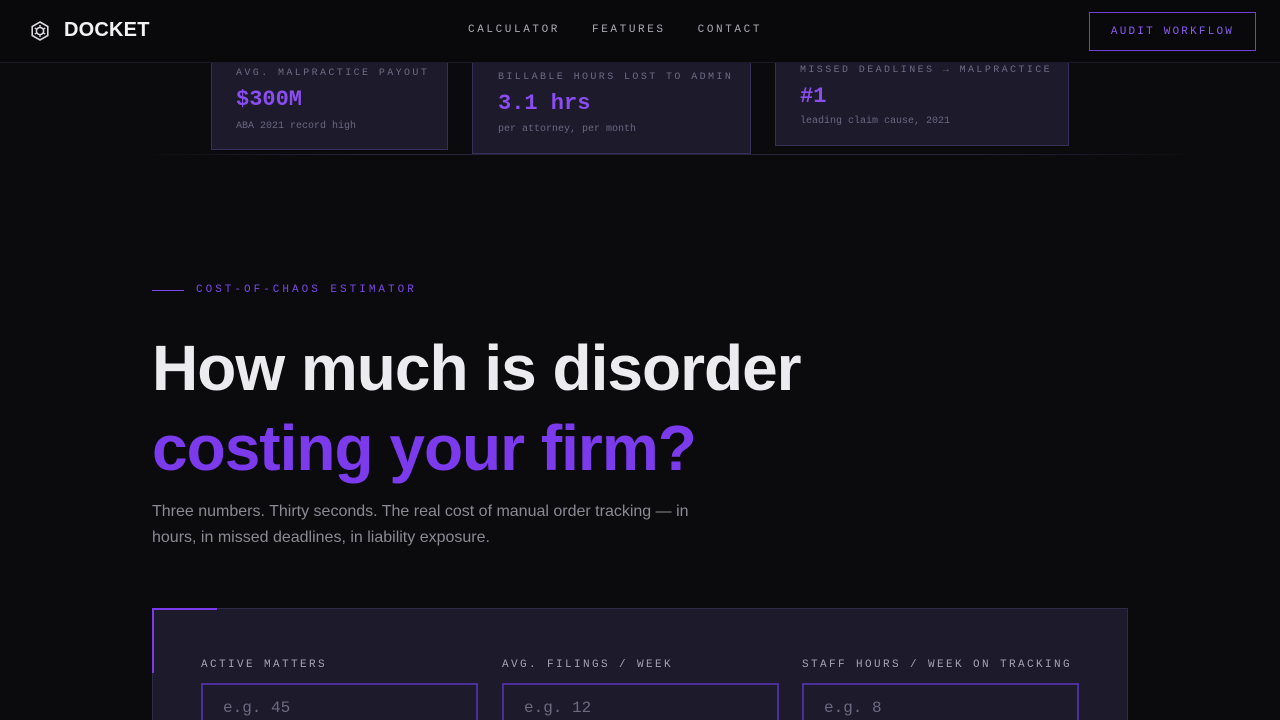 This screenshot has width=1280, height=720. I want to click on stat-value: #1, so click(813, 96).